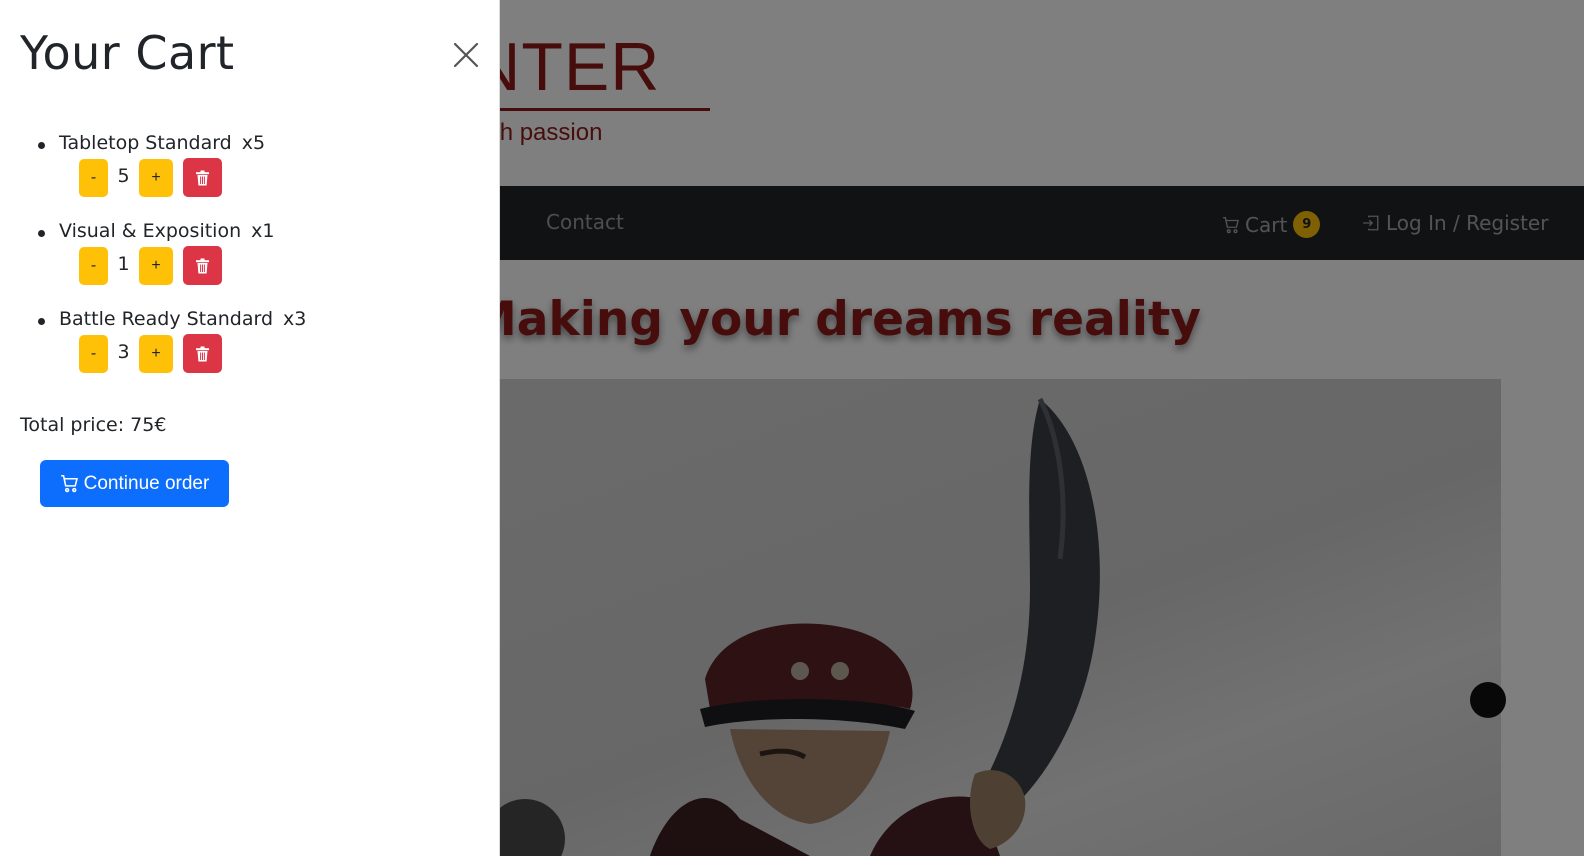  Describe the element at coordinates (146, 483) in the screenshot. I see `continue-order-label: Continue order` at that location.